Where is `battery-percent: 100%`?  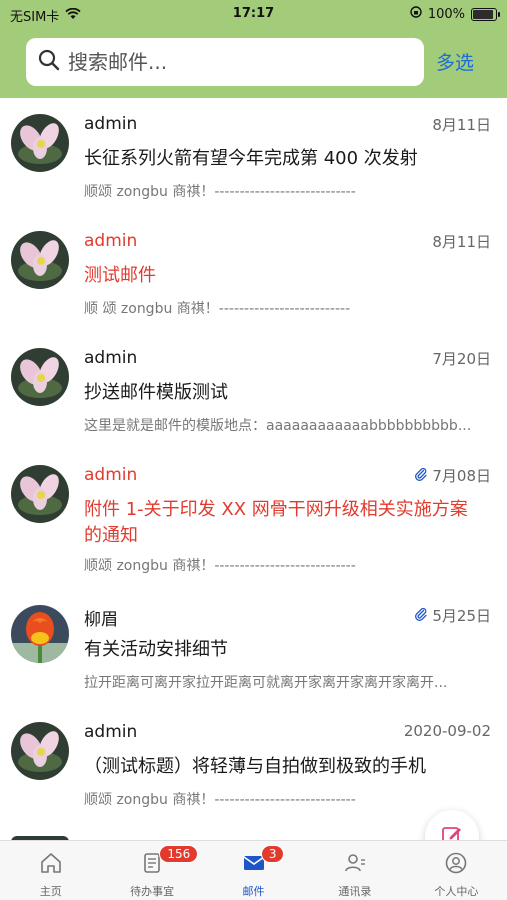 battery-percent: 100% is located at coordinates (446, 14).